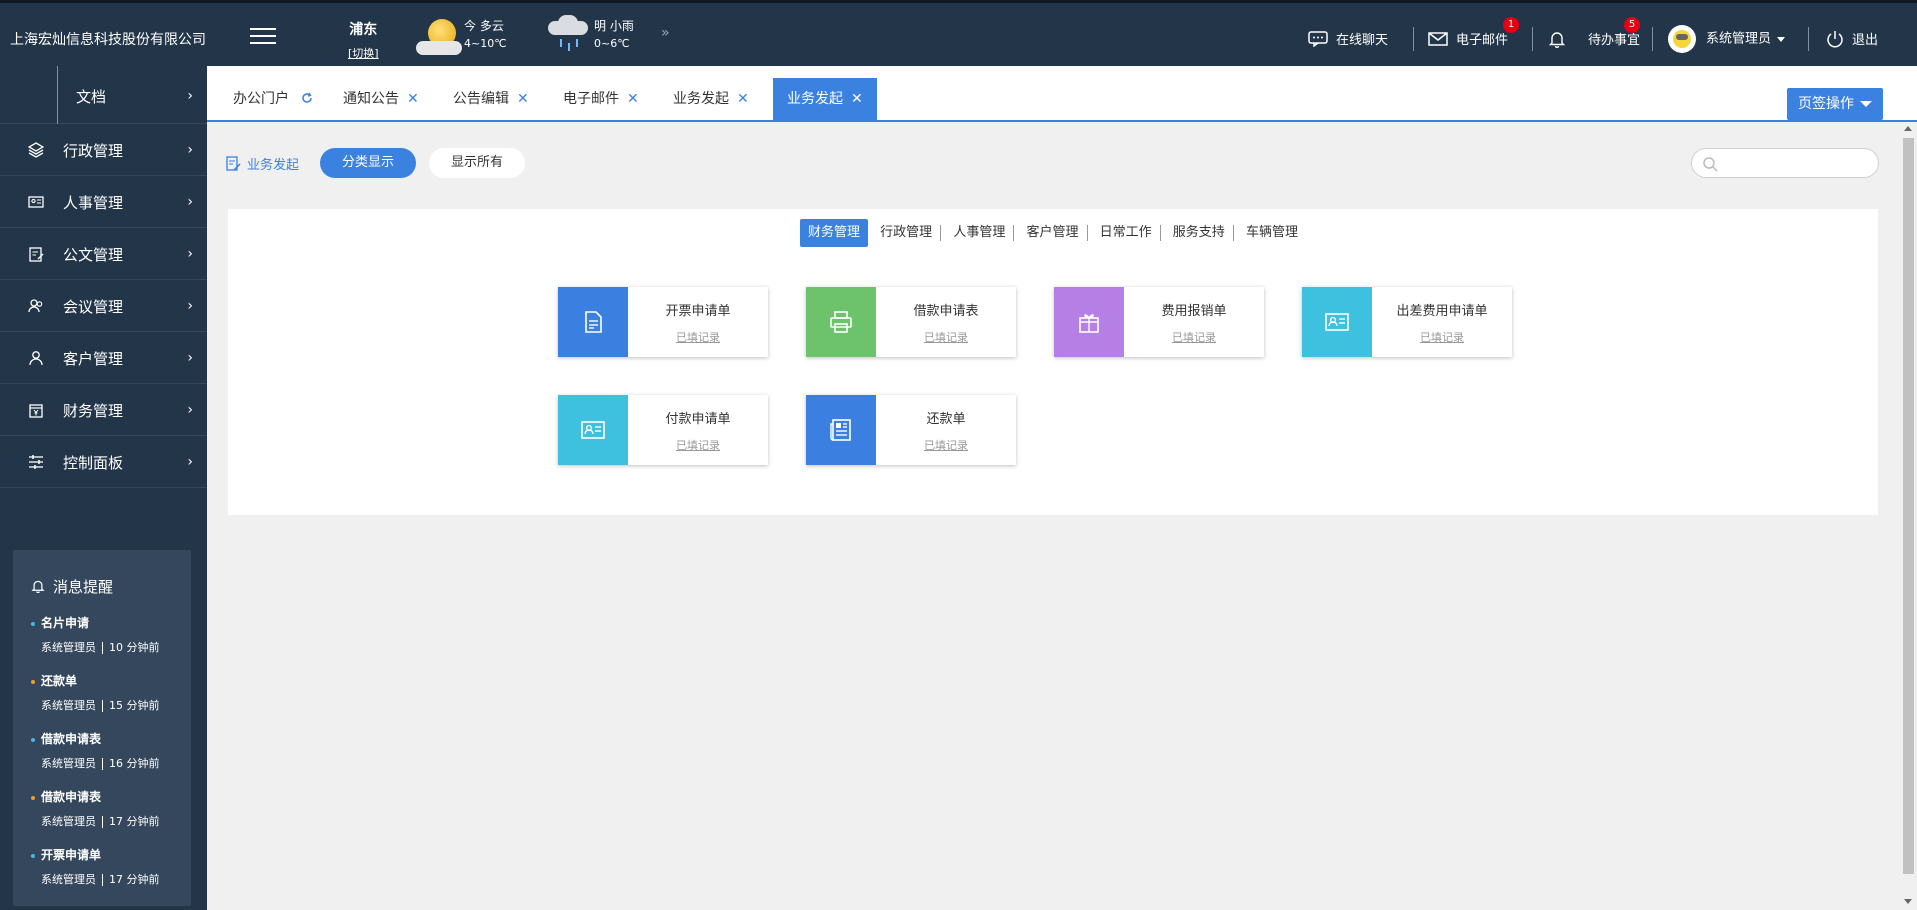 The width and height of the screenshot is (1917, 910). What do you see at coordinates (93, 359) in the screenshot?
I see `sidebar-item-label: 客户管理` at bounding box center [93, 359].